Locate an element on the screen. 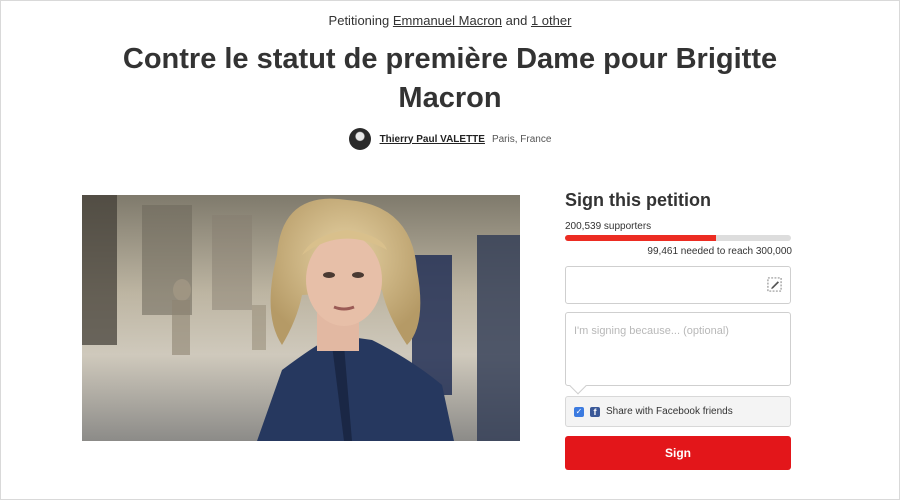 This screenshot has width=900, height=500. facebook-icon: f is located at coordinates (595, 411).